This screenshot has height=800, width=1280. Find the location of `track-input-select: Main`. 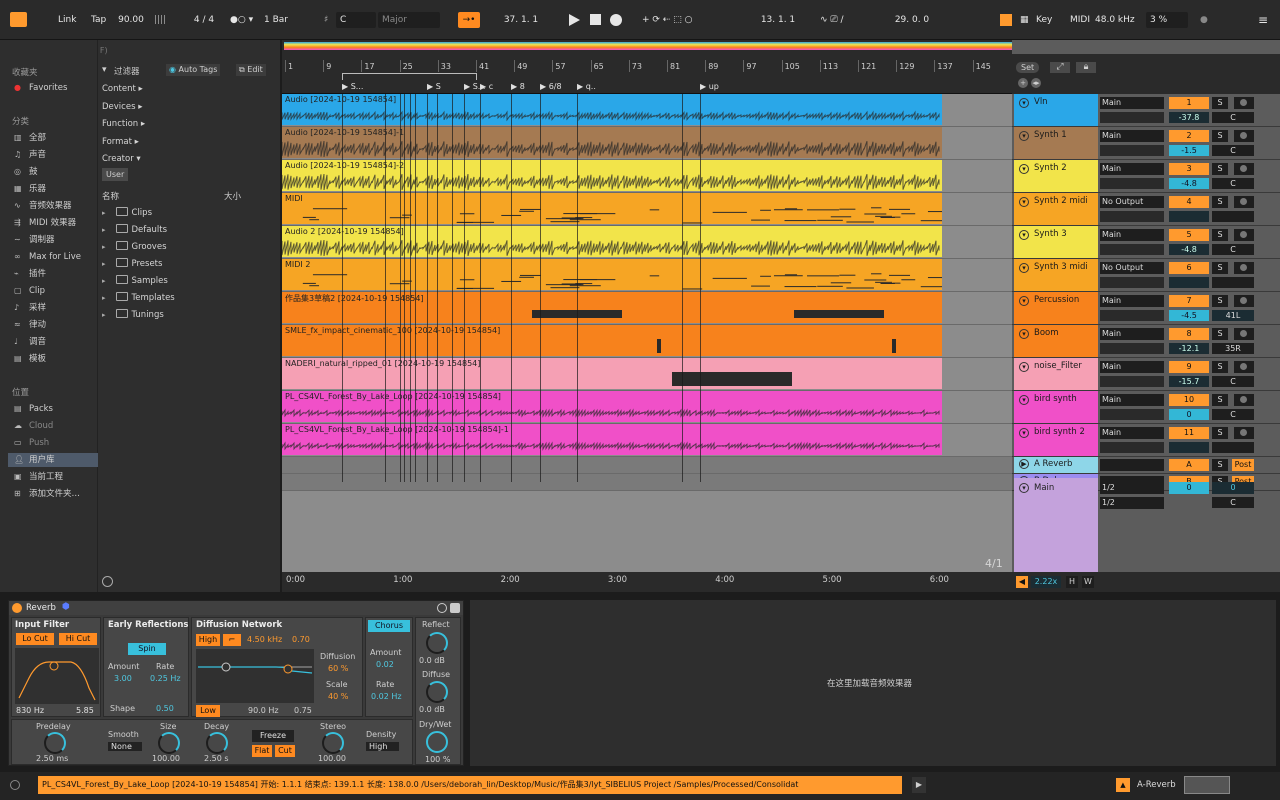

track-input-select: Main is located at coordinates (1132, 169).